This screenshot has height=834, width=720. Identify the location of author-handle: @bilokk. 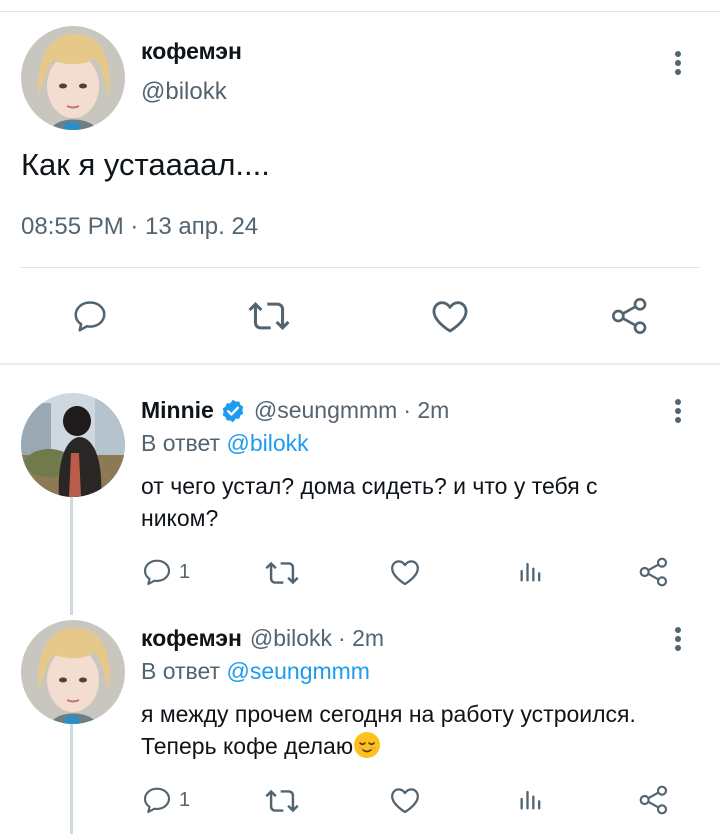
(184, 92).